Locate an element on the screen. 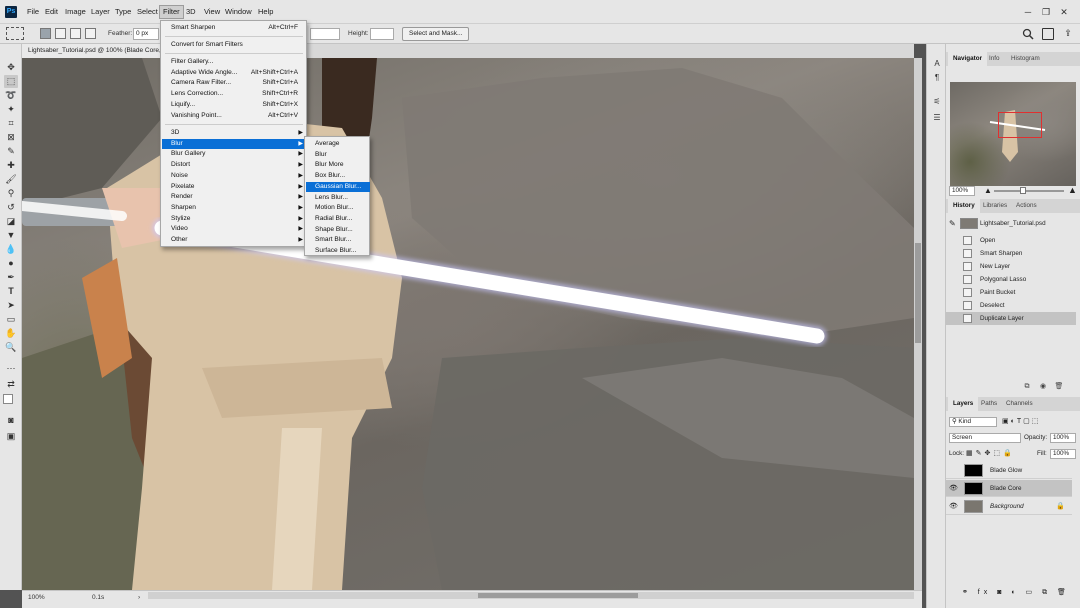  brush-tool-icon: 🖌 is located at coordinates (11, 179).